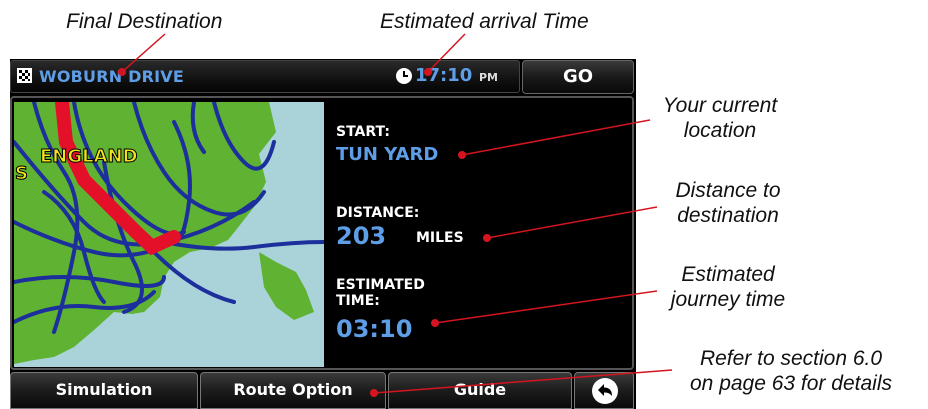 The height and width of the screenshot is (409, 928). I want to click on callout-line: Refer to section 6.0, so click(791, 358).